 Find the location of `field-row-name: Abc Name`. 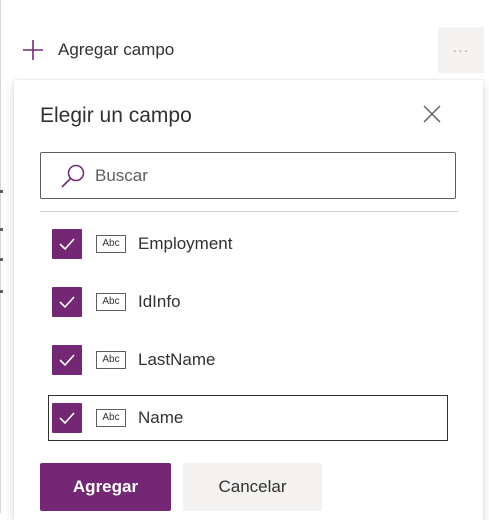

field-row-name: Abc Name is located at coordinates (248, 418).